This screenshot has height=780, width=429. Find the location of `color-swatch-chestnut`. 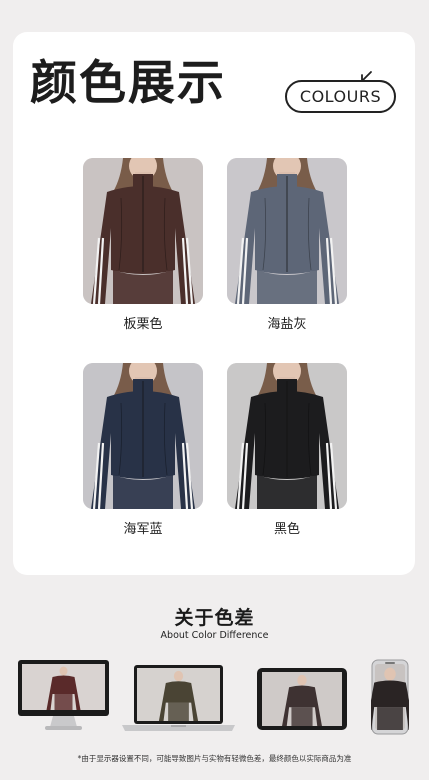

color-swatch-chestnut is located at coordinates (143, 231).